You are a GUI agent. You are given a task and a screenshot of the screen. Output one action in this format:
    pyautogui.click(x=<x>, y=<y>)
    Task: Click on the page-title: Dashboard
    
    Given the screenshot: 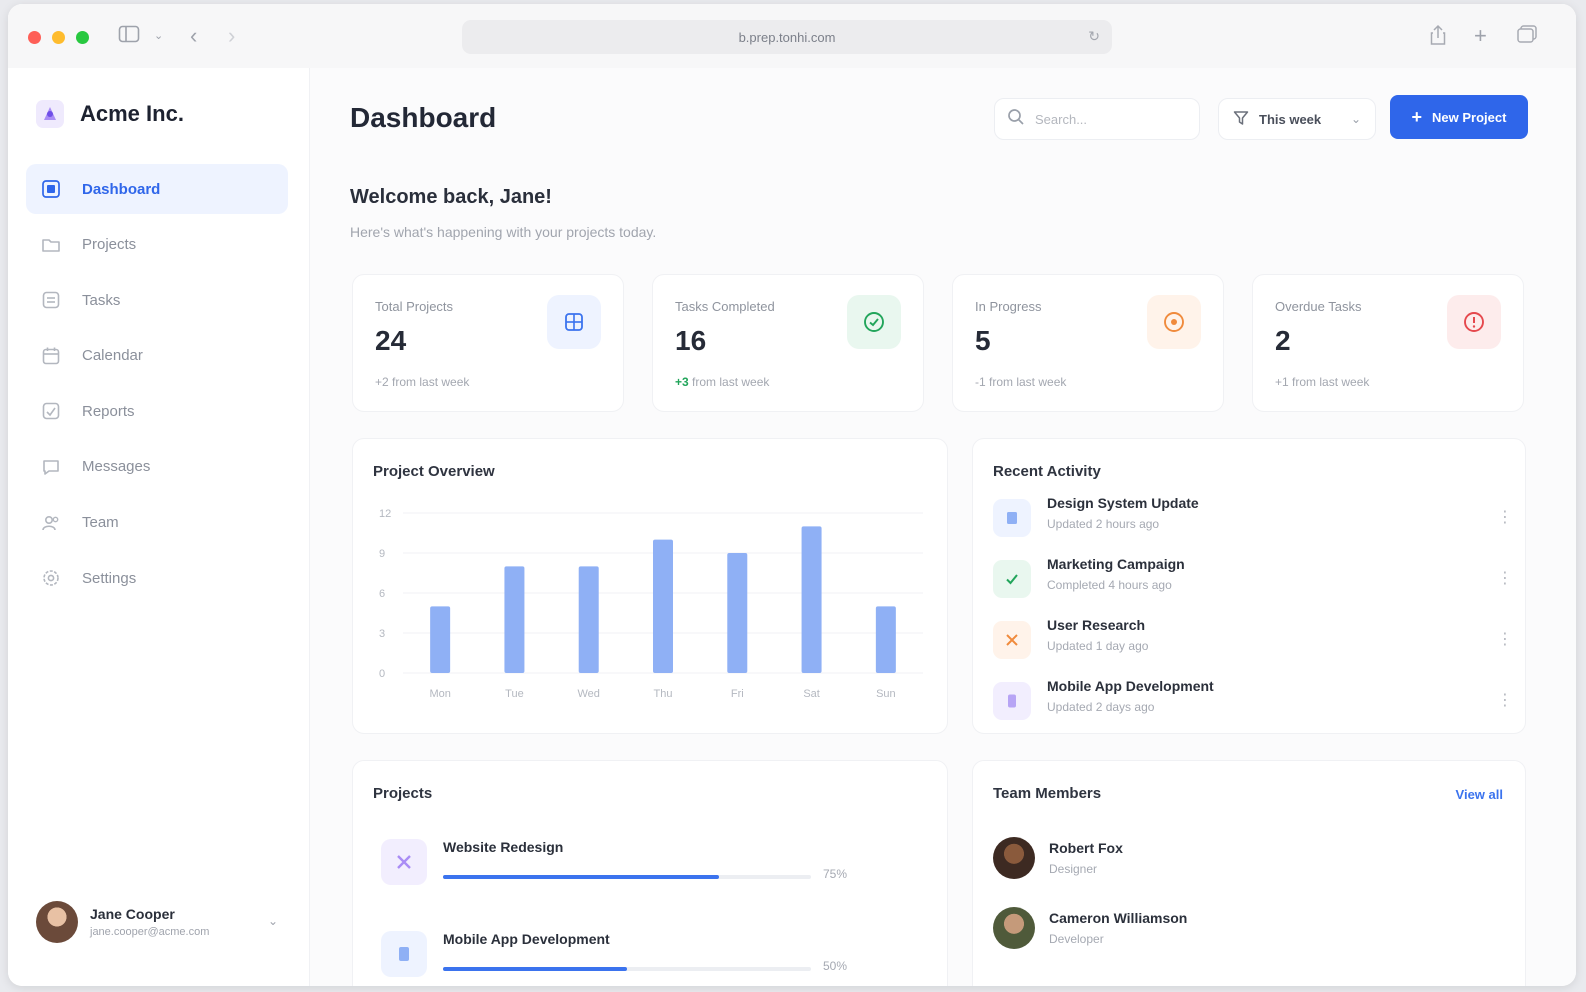 What is the action you would take?
    pyautogui.click(x=423, y=117)
    